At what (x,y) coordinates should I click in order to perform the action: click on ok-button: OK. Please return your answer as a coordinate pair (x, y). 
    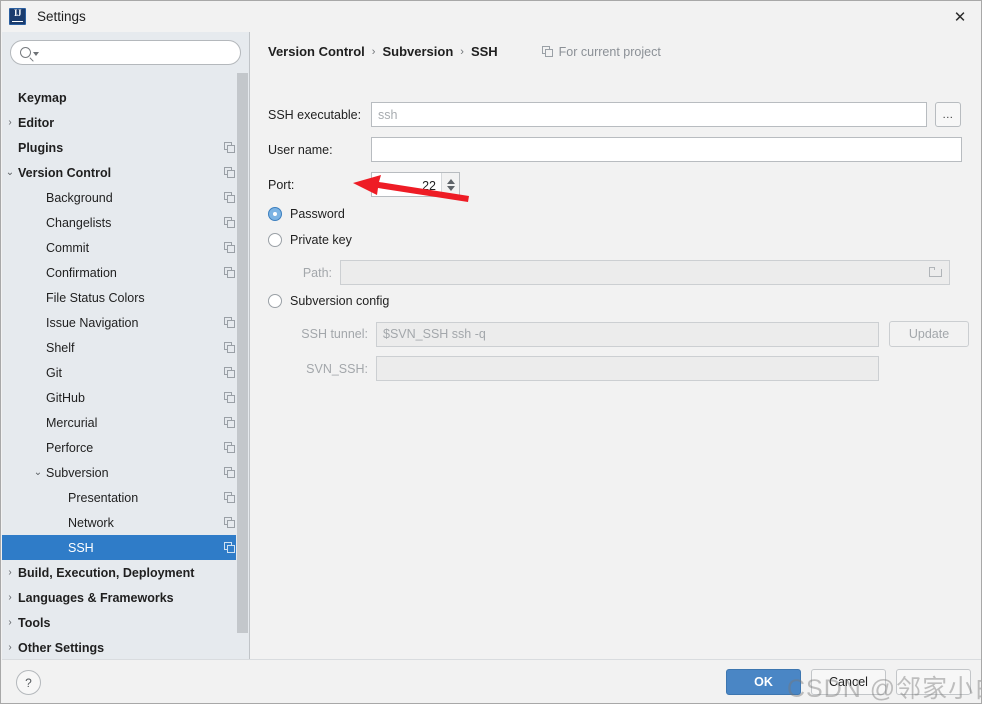
    Looking at the image, I should click on (763, 682).